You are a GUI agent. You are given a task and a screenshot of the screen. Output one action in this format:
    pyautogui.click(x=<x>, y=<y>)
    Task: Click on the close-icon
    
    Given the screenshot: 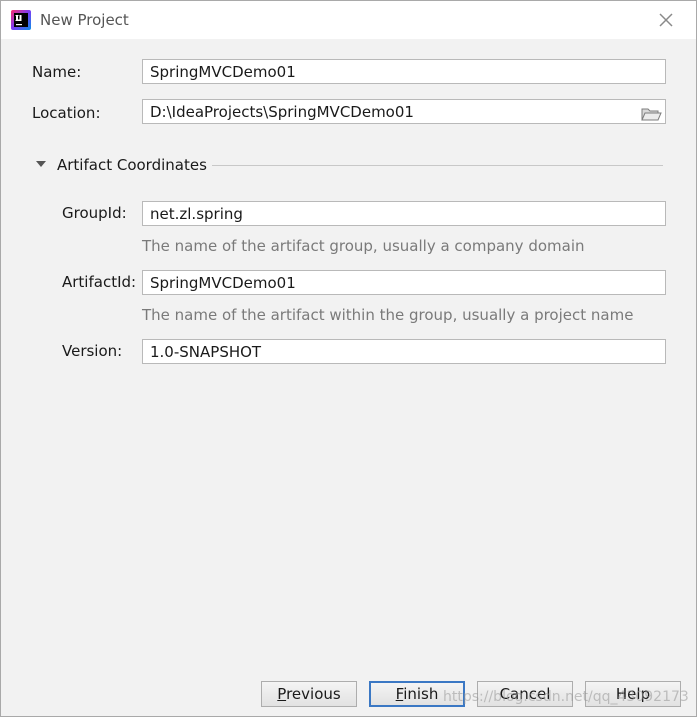 What is the action you would take?
    pyautogui.click(x=666, y=20)
    